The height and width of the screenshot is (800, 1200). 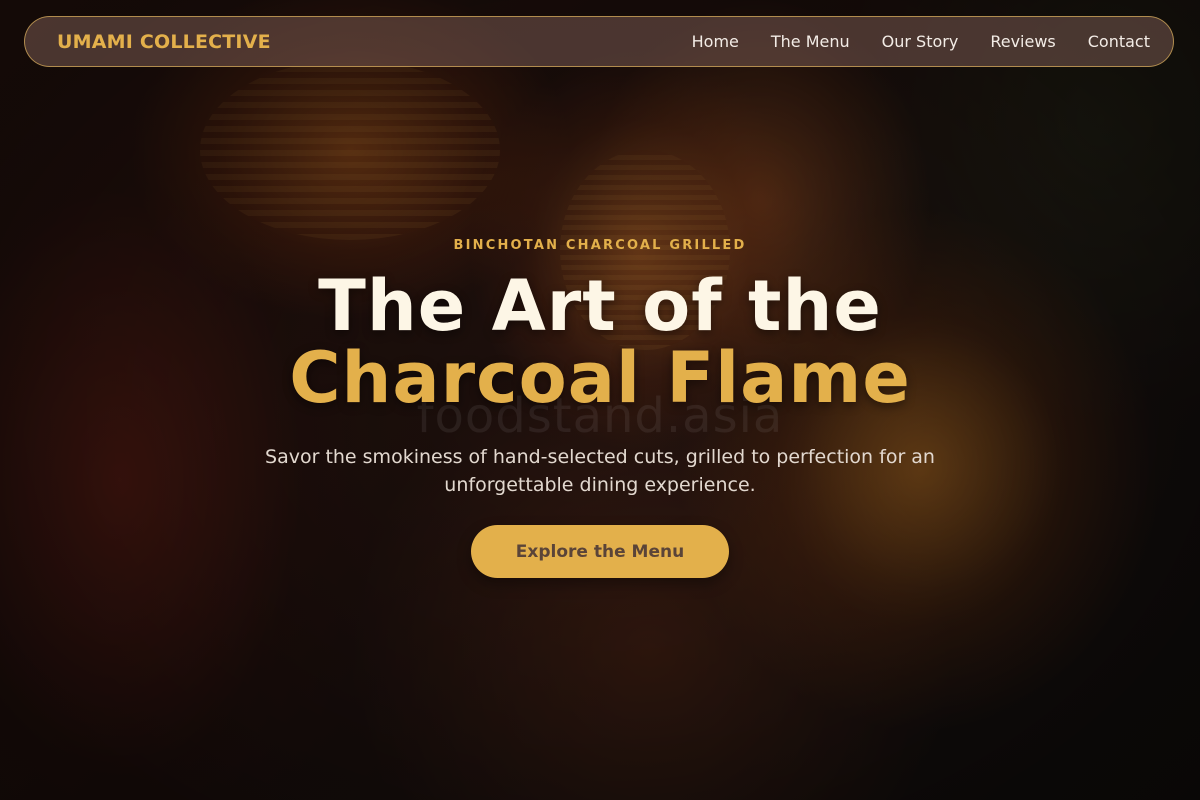 I want to click on nav-link-contact: Contact, so click(x=1119, y=41).